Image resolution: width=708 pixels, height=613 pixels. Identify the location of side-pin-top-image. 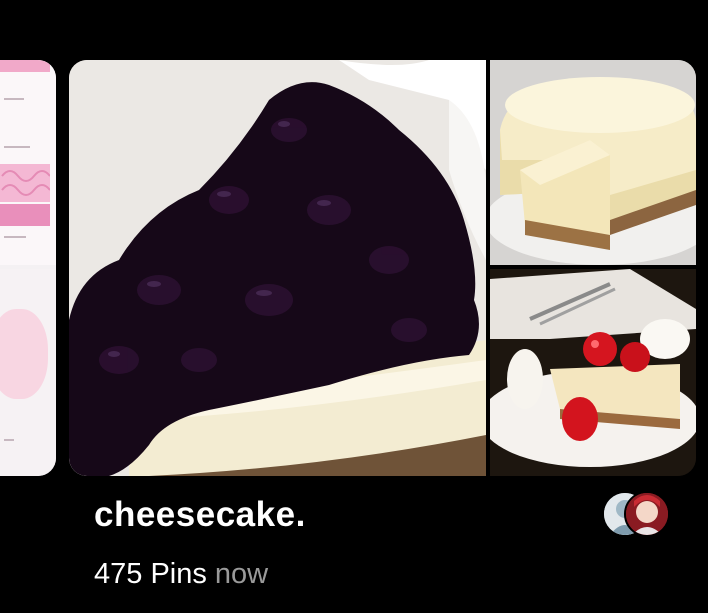
(593, 162).